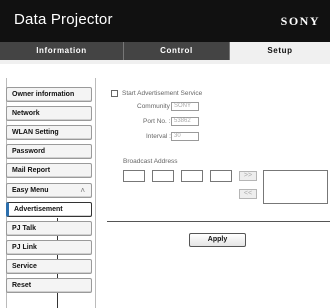  What do you see at coordinates (114, 93) in the screenshot?
I see `start-service-checkbox` at bounding box center [114, 93].